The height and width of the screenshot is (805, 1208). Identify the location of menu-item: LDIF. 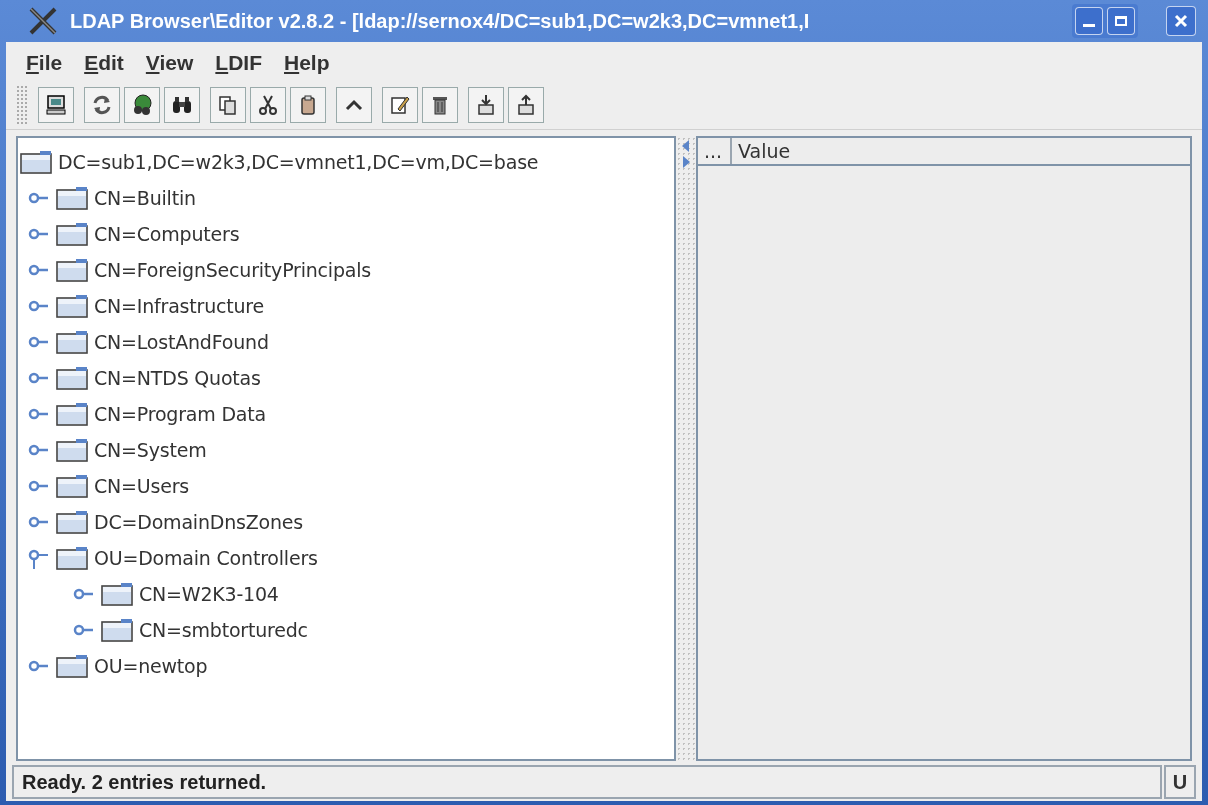
(238, 63).